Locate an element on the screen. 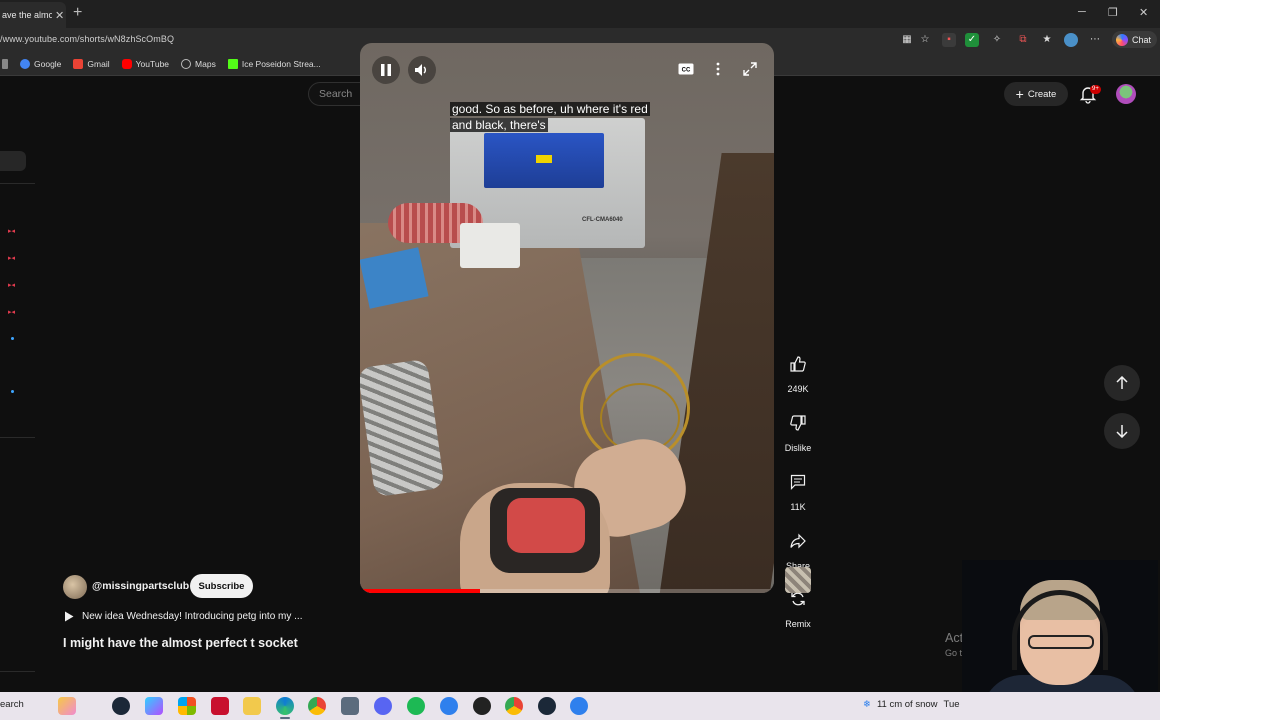 This screenshot has width=1280, height=720. steam-client-icon is located at coordinates (547, 706).